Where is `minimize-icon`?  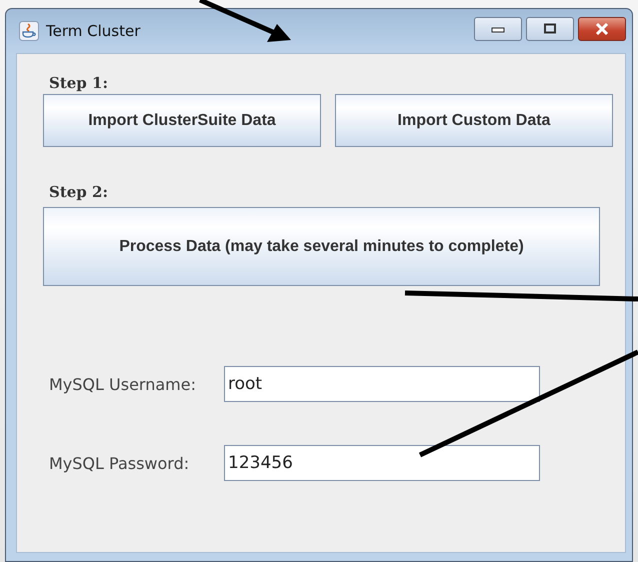
minimize-icon is located at coordinates (498, 29).